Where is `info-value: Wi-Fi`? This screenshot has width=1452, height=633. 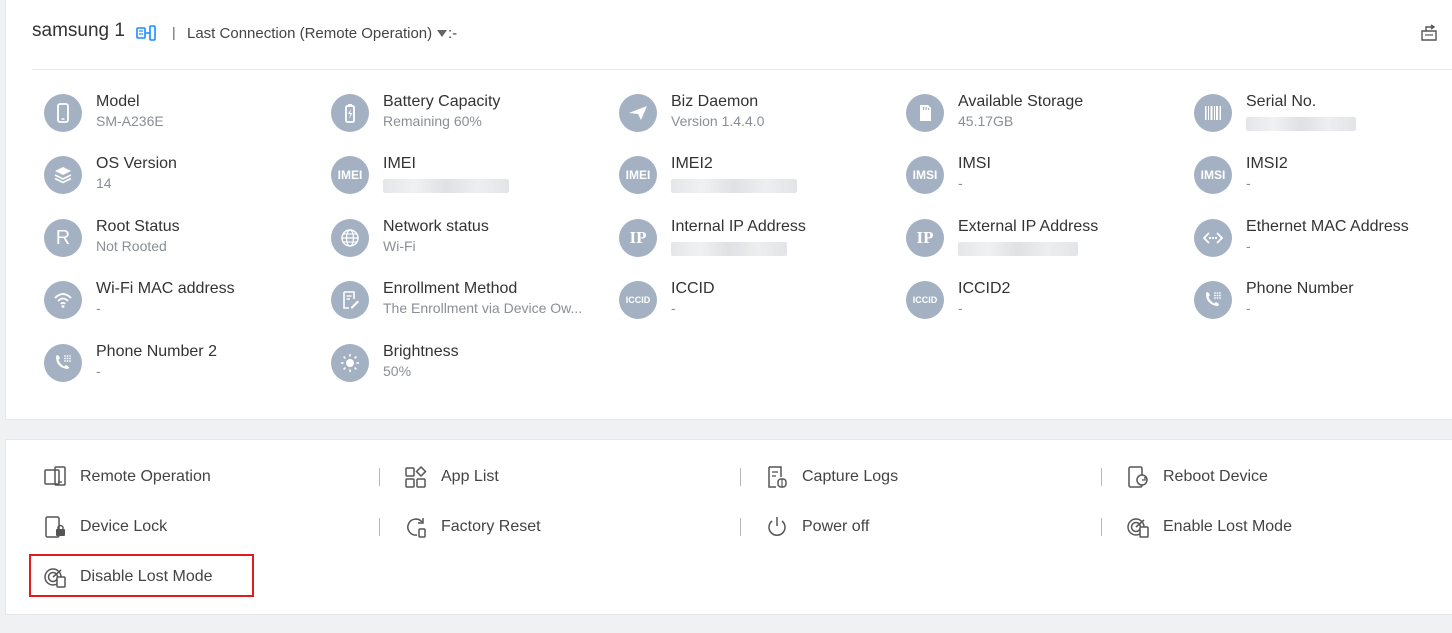
info-value: Wi-Fi is located at coordinates (399, 246).